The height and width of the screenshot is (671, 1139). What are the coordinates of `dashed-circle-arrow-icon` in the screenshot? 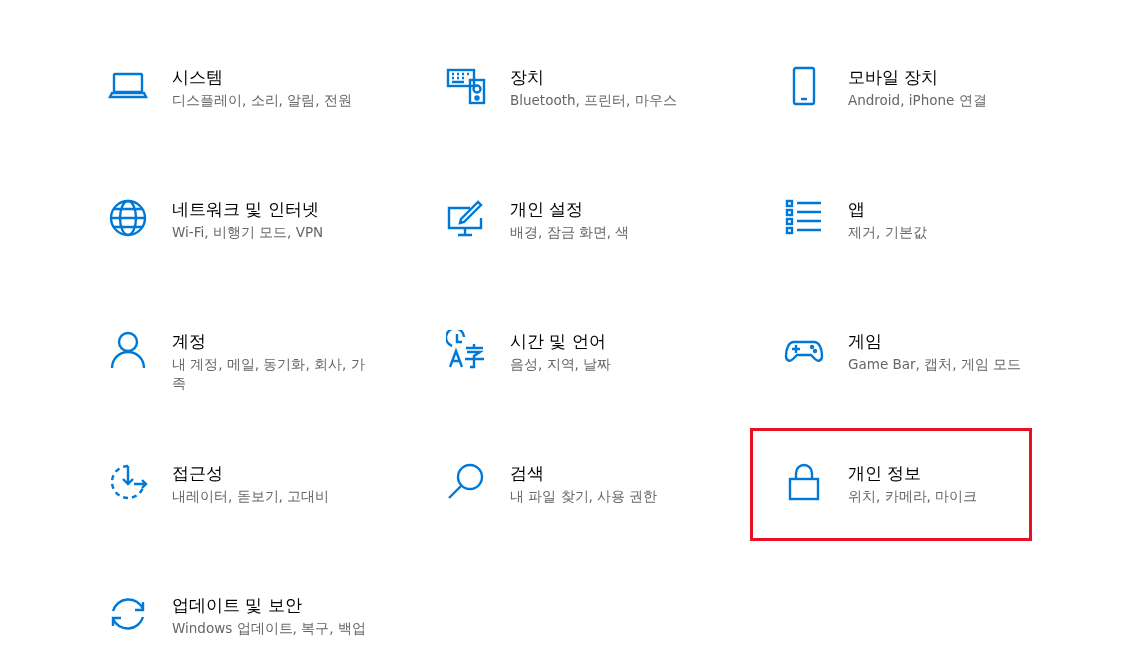 It's located at (128, 482).